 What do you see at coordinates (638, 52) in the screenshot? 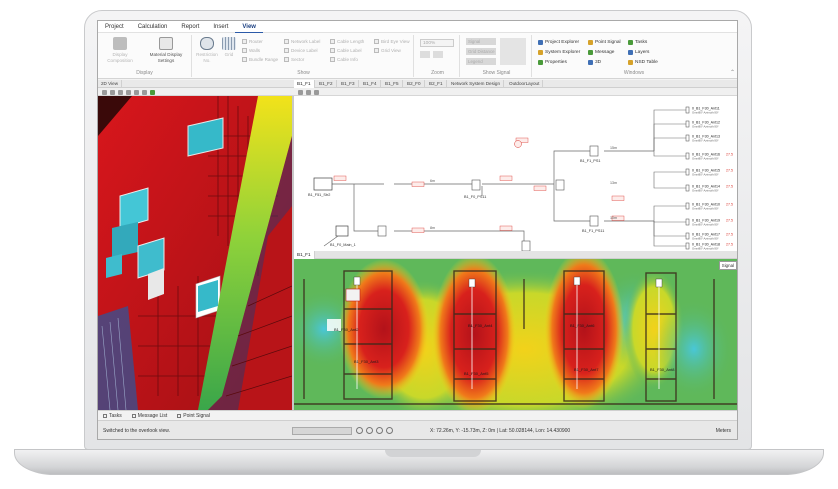
I see `window-command-layers: Layers` at bounding box center [638, 52].